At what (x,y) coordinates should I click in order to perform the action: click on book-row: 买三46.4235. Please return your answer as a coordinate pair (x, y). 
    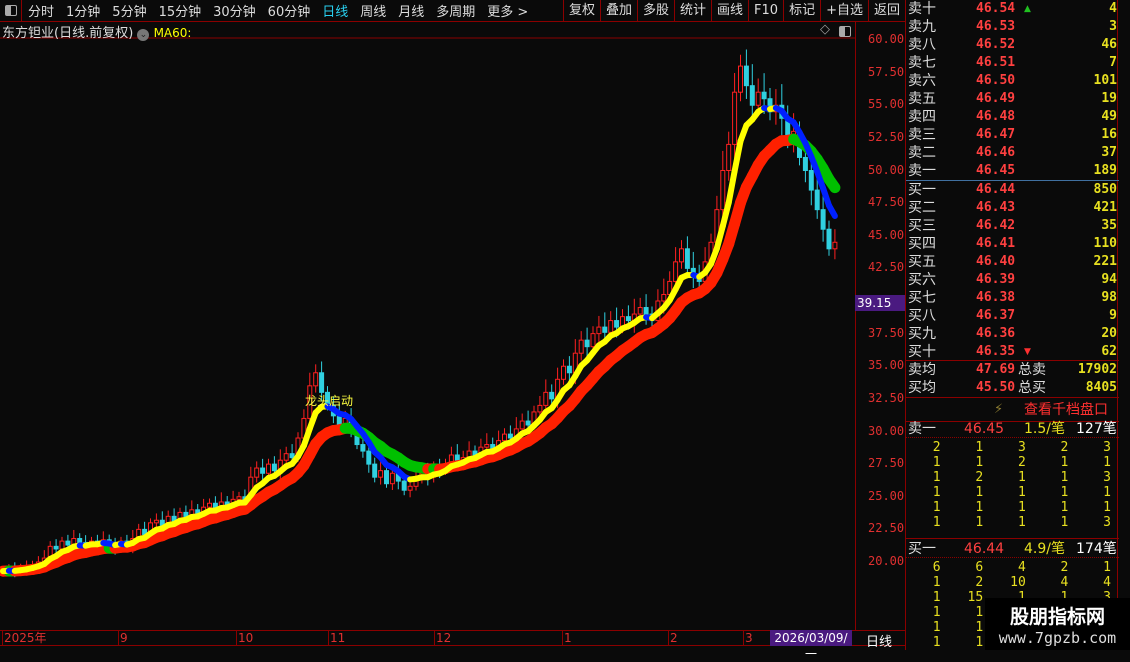
    Looking at the image, I should click on (1012, 226).